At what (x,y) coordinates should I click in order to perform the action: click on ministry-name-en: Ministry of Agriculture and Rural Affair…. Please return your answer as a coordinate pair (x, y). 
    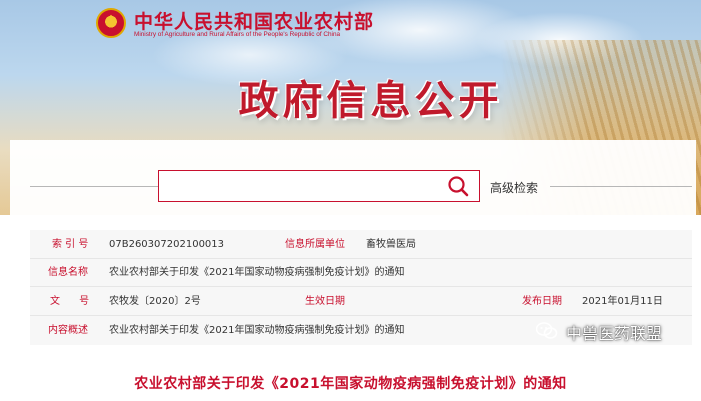
    Looking at the image, I should click on (237, 34).